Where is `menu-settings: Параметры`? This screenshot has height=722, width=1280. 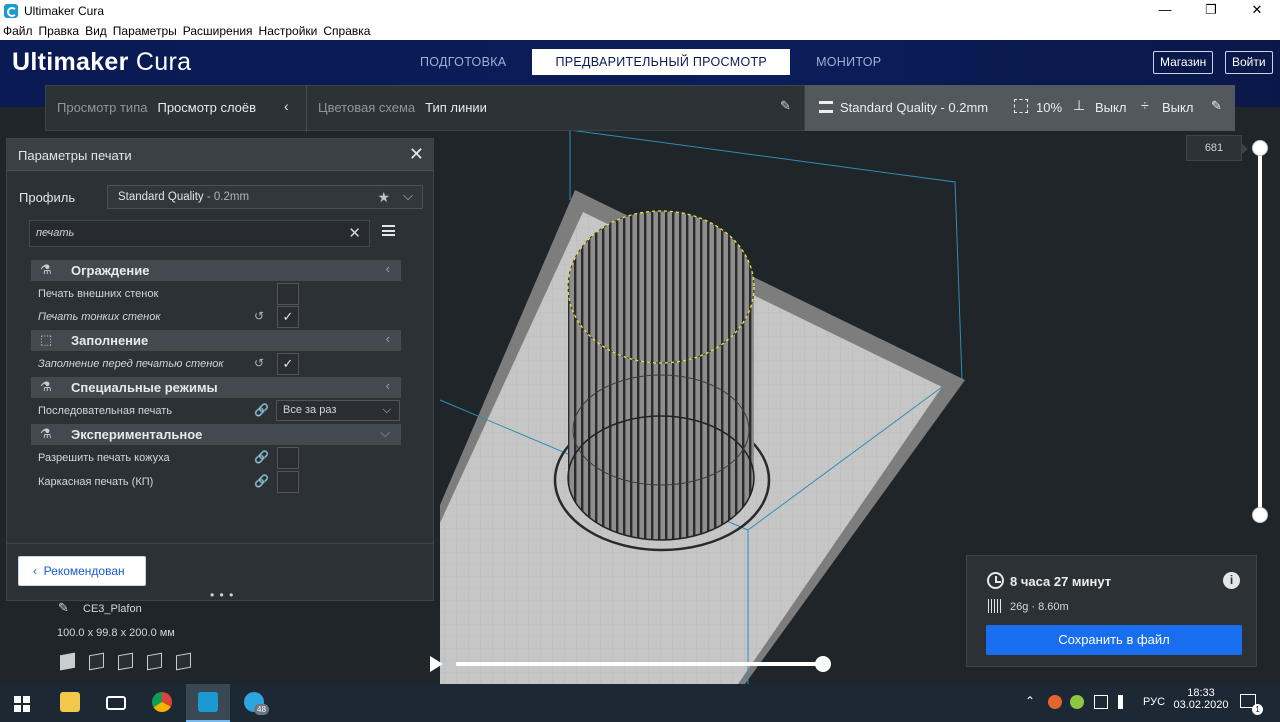 menu-settings: Параметры is located at coordinates (145, 31).